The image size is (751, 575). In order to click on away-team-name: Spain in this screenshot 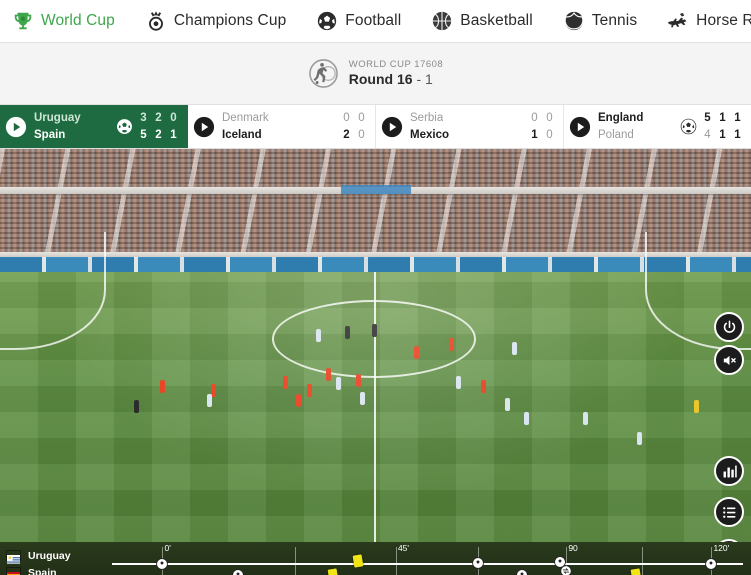, I will do `click(50, 134)`.